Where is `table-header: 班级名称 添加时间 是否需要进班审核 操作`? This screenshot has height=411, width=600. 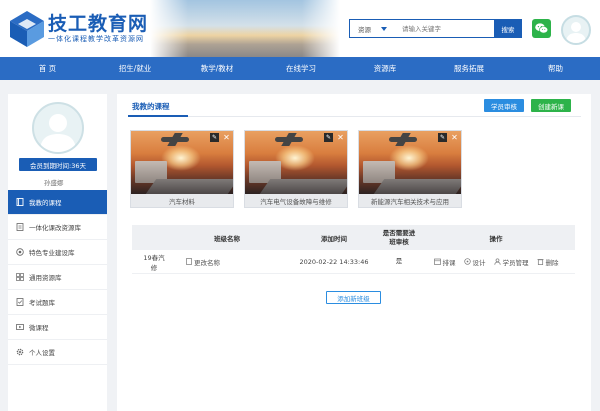
table-header: 班级名称 添加时间 是否需要进班审核 操作 is located at coordinates (353, 237).